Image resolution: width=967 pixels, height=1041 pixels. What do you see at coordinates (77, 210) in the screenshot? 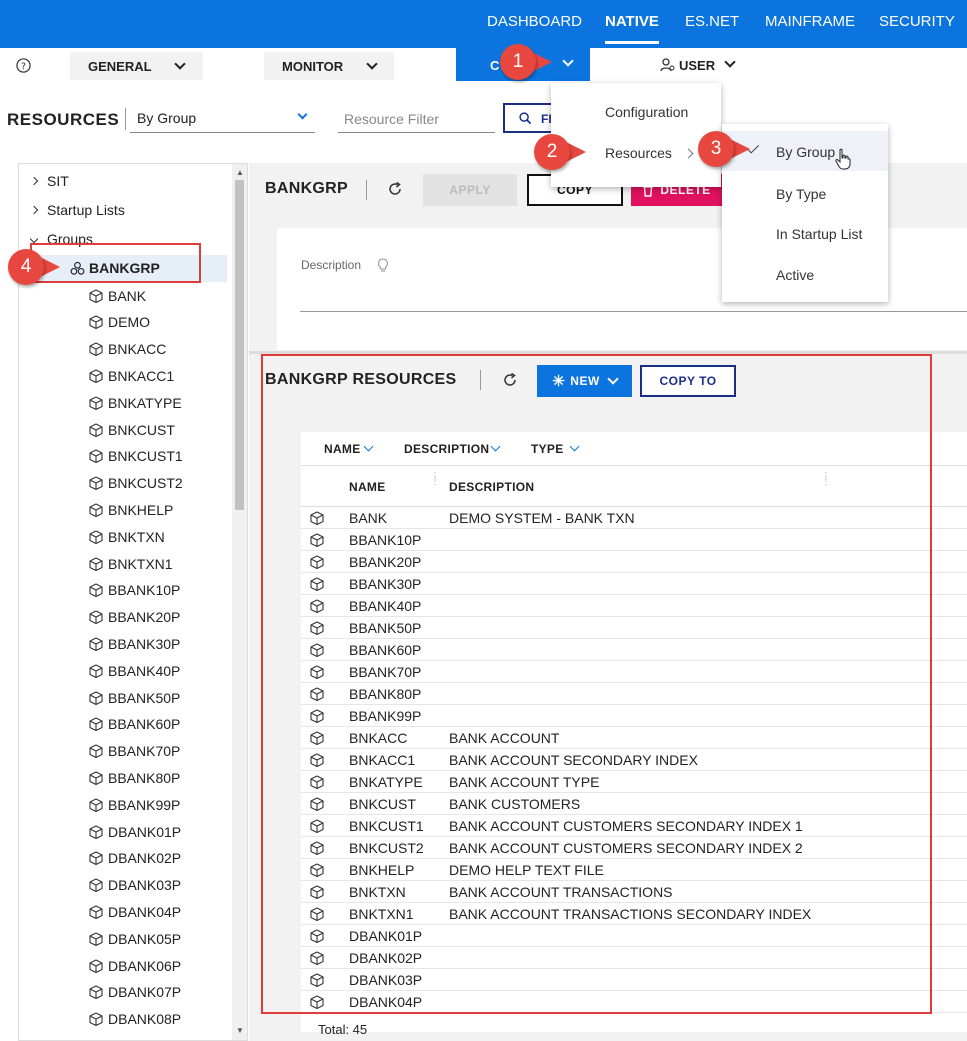
I see `tree-node-startup-lists: Startup Lists` at bounding box center [77, 210].